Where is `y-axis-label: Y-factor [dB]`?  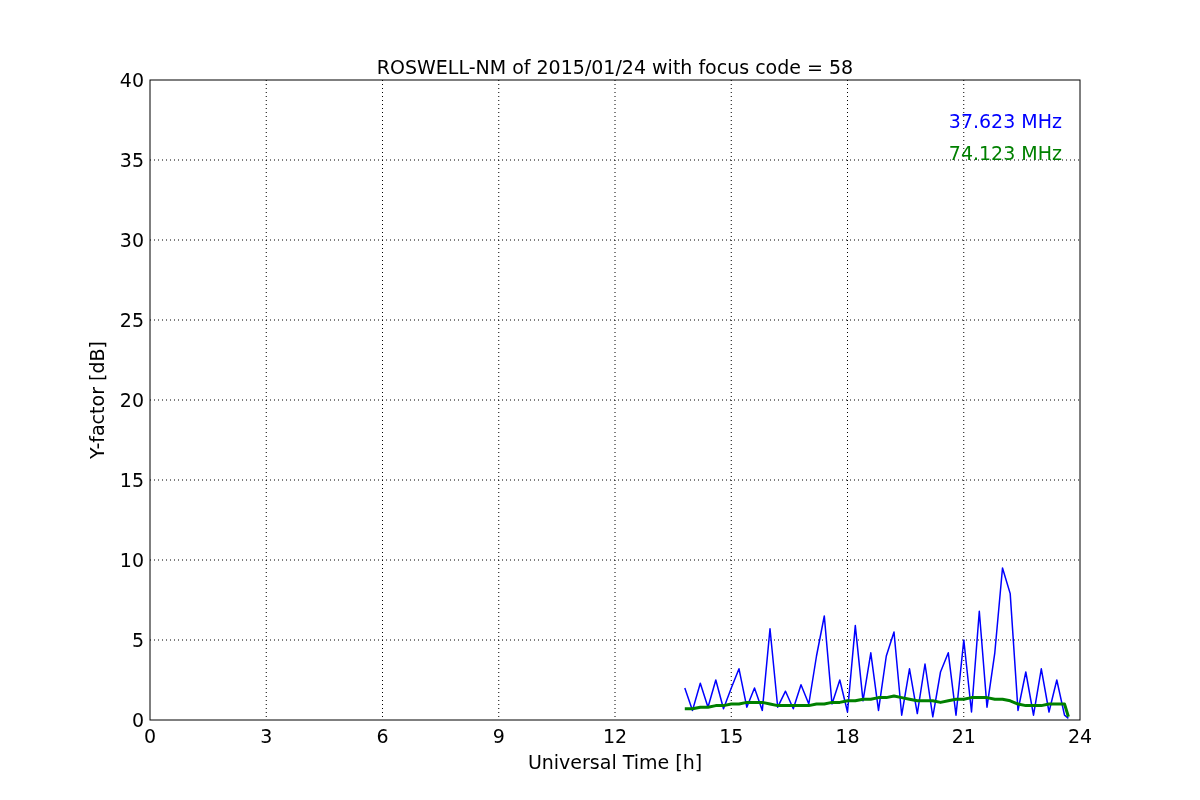
y-axis-label: Y-factor [dB] is located at coordinates (97, 400).